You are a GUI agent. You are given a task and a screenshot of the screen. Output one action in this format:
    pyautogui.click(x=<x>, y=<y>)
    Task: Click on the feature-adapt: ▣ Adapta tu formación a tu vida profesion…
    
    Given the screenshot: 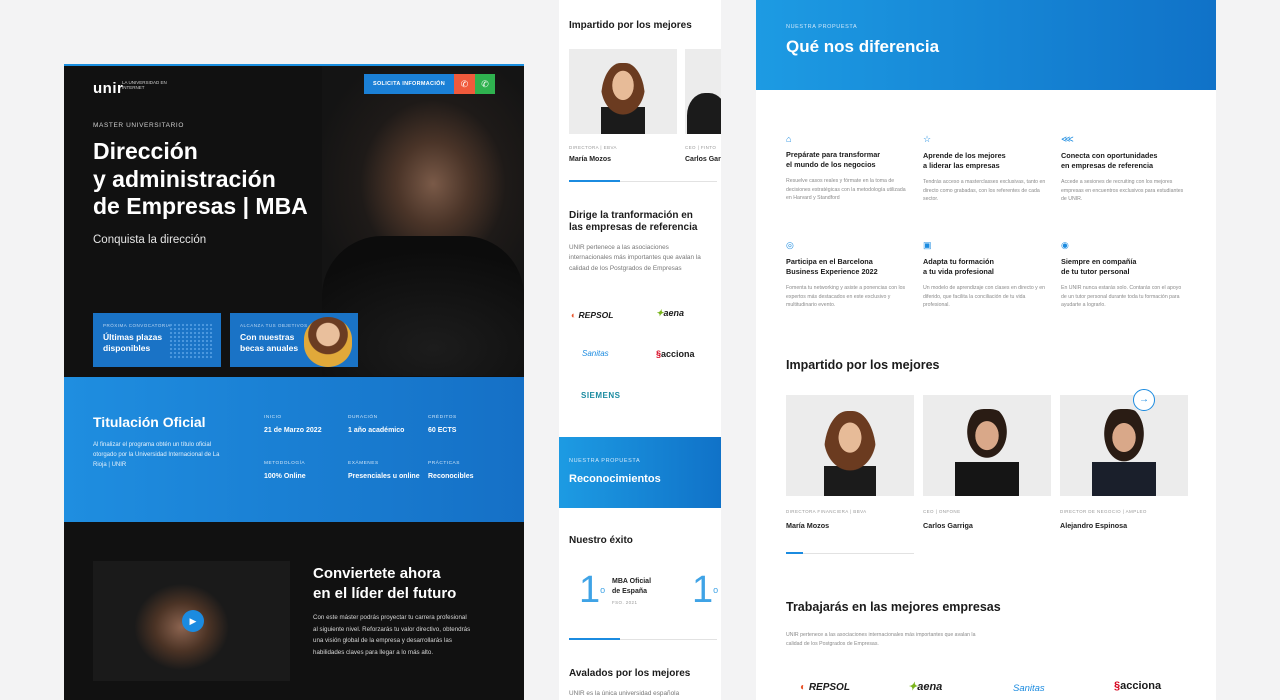 What is the action you would take?
    pyautogui.click(x=985, y=275)
    